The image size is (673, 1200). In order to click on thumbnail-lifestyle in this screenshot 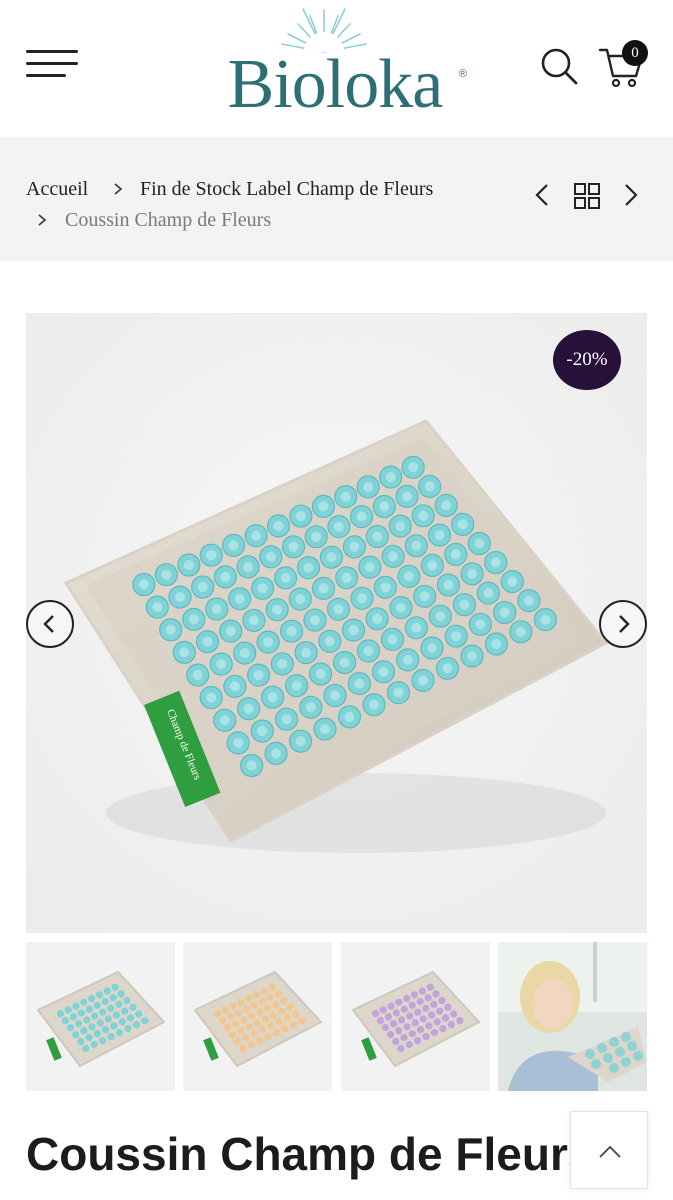, I will do `click(572, 1016)`.